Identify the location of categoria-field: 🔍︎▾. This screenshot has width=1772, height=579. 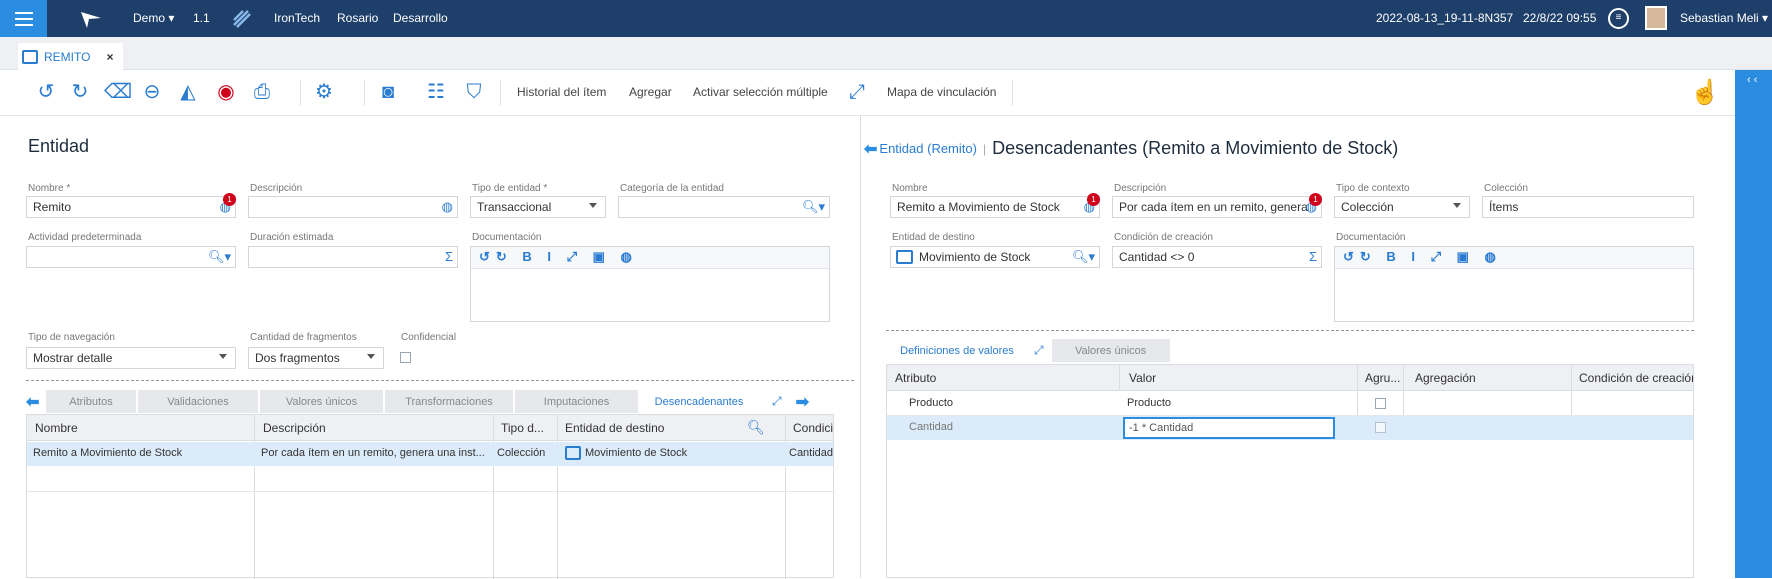
(724, 207).